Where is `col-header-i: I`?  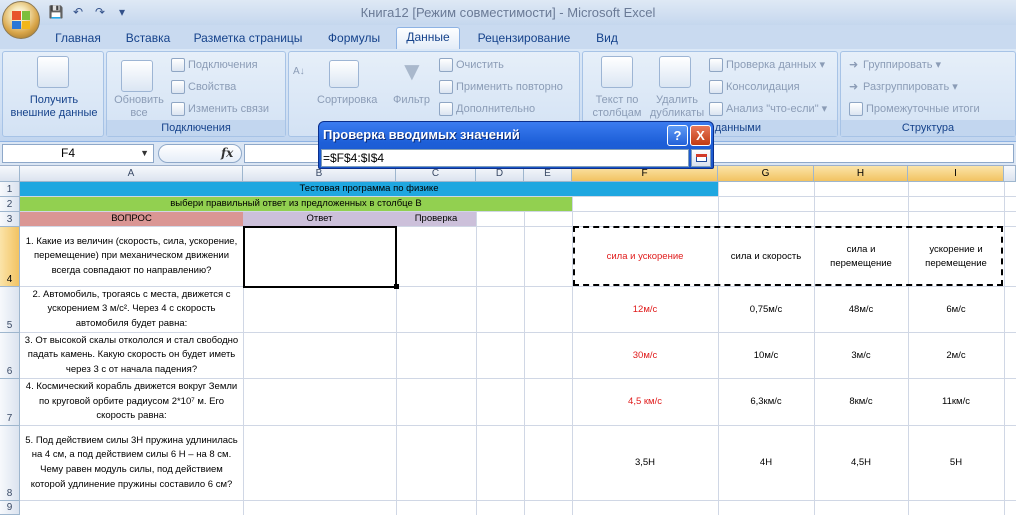
col-header-i: I is located at coordinates (956, 174).